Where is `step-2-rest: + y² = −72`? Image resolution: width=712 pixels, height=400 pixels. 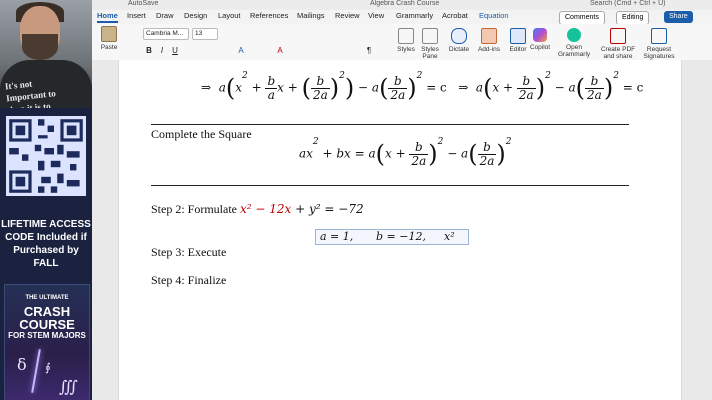 step-2-rest: + y² = −72 is located at coordinates (327, 209).